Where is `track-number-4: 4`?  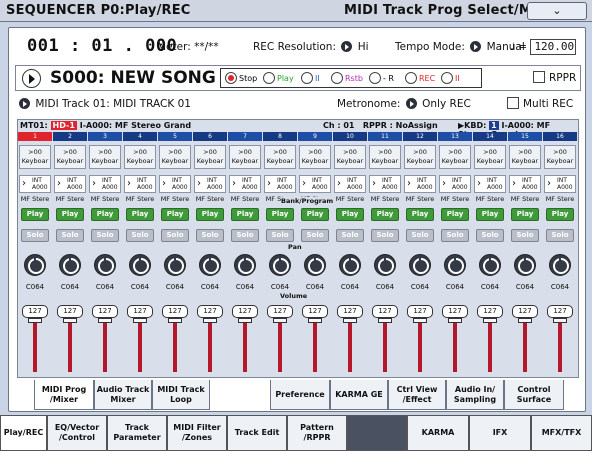
track-number-4: 4 is located at coordinates (140, 136).